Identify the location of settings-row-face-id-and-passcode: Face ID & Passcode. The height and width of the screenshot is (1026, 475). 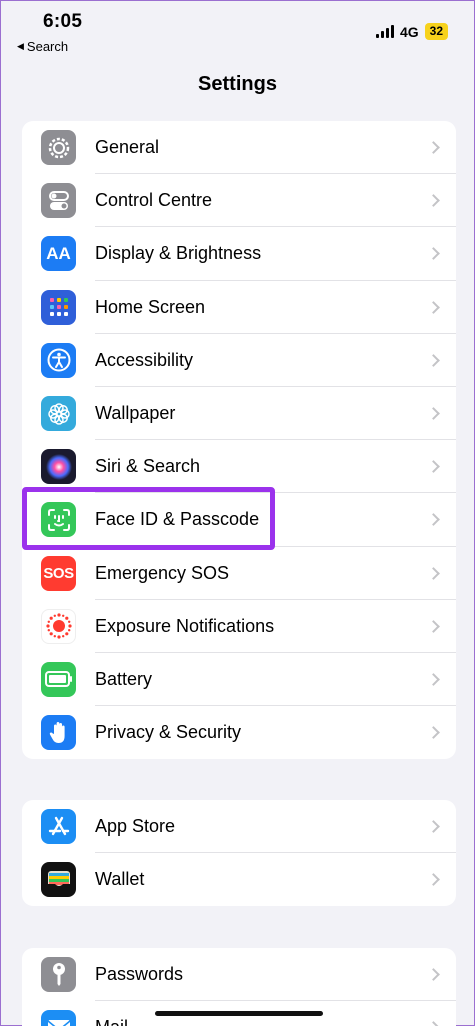
(239, 520).